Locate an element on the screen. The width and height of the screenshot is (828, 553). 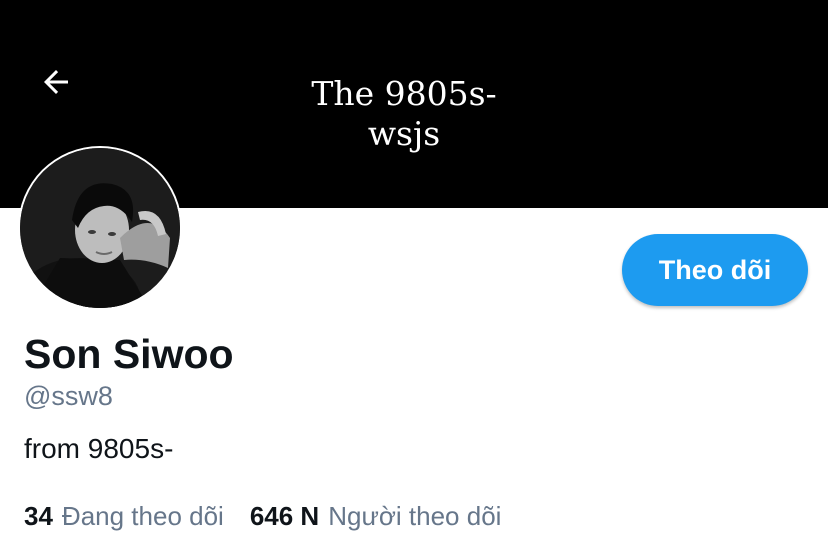
user-handle: @ssw8 is located at coordinates (68, 396).